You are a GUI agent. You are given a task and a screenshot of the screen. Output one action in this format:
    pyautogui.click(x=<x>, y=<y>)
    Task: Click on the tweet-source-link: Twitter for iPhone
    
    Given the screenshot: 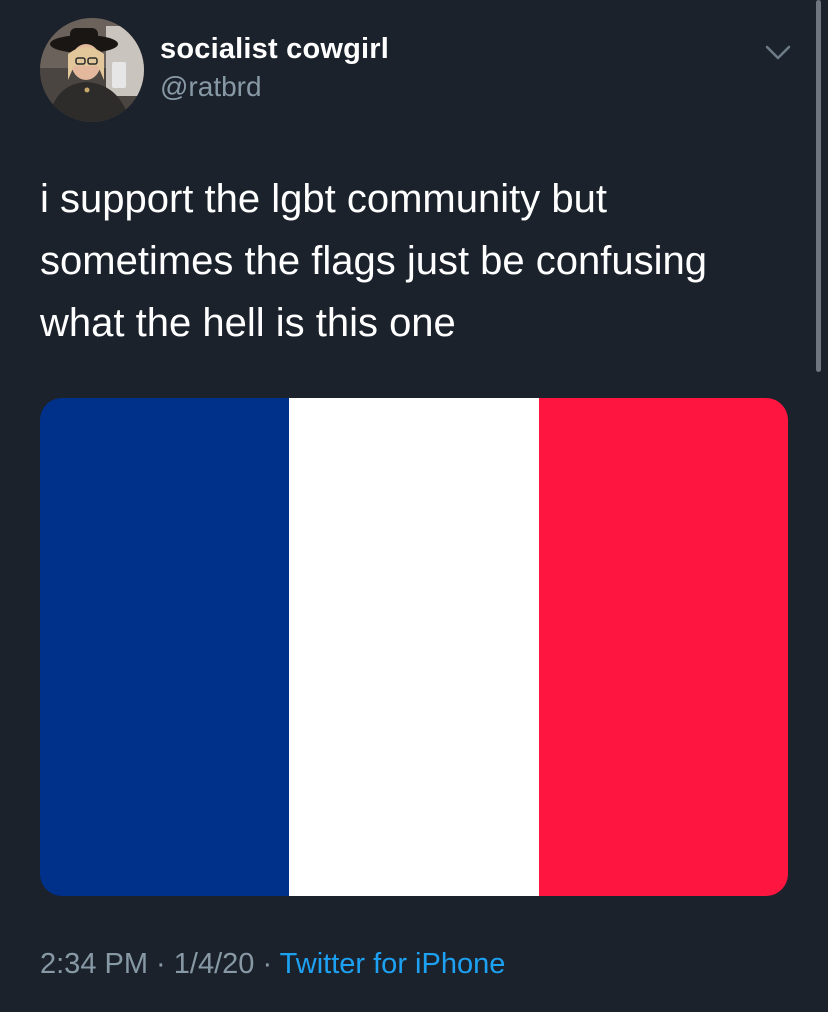 What is the action you would take?
    pyautogui.click(x=393, y=964)
    